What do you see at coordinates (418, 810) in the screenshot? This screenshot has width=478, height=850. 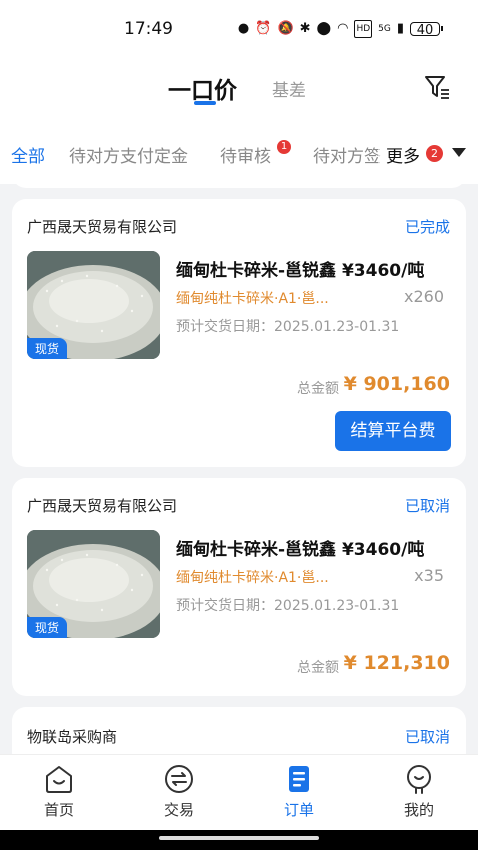 I see `tab-label: 我的` at bounding box center [418, 810].